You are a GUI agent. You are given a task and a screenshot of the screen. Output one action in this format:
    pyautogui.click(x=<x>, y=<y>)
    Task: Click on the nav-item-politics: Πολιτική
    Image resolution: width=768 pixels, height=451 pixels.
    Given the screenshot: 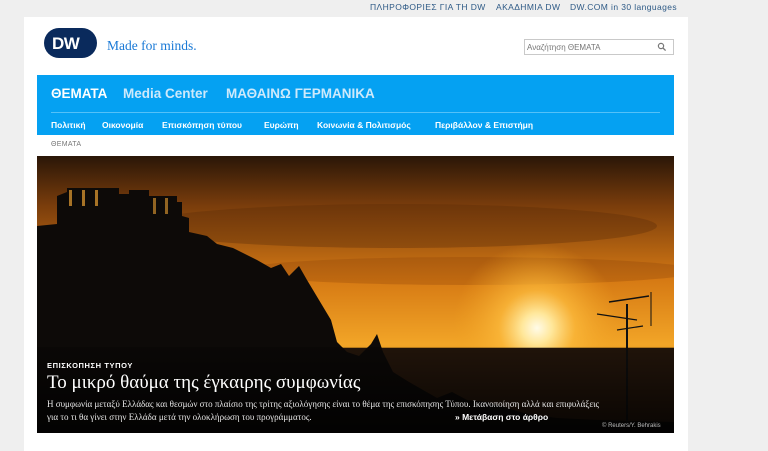 What is the action you would take?
    pyautogui.click(x=68, y=125)
    